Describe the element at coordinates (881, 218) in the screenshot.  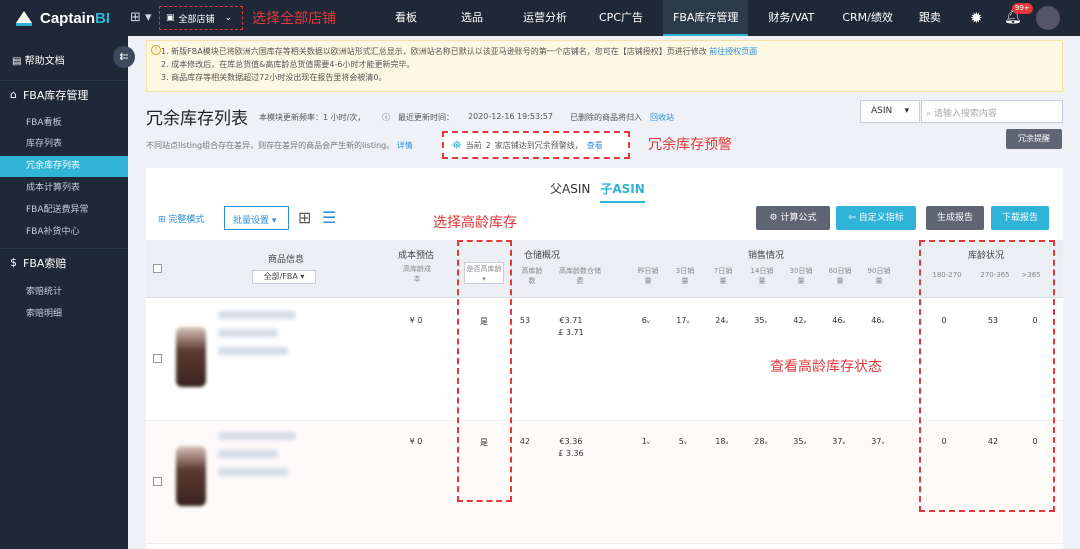
I see `custom-label: 自定义指标` at that location.